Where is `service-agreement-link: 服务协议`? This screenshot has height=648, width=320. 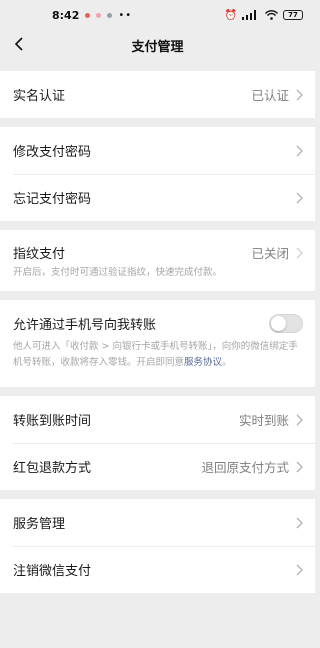
service-agreement-link: 服务协议 is located at coordinates (203, 362).